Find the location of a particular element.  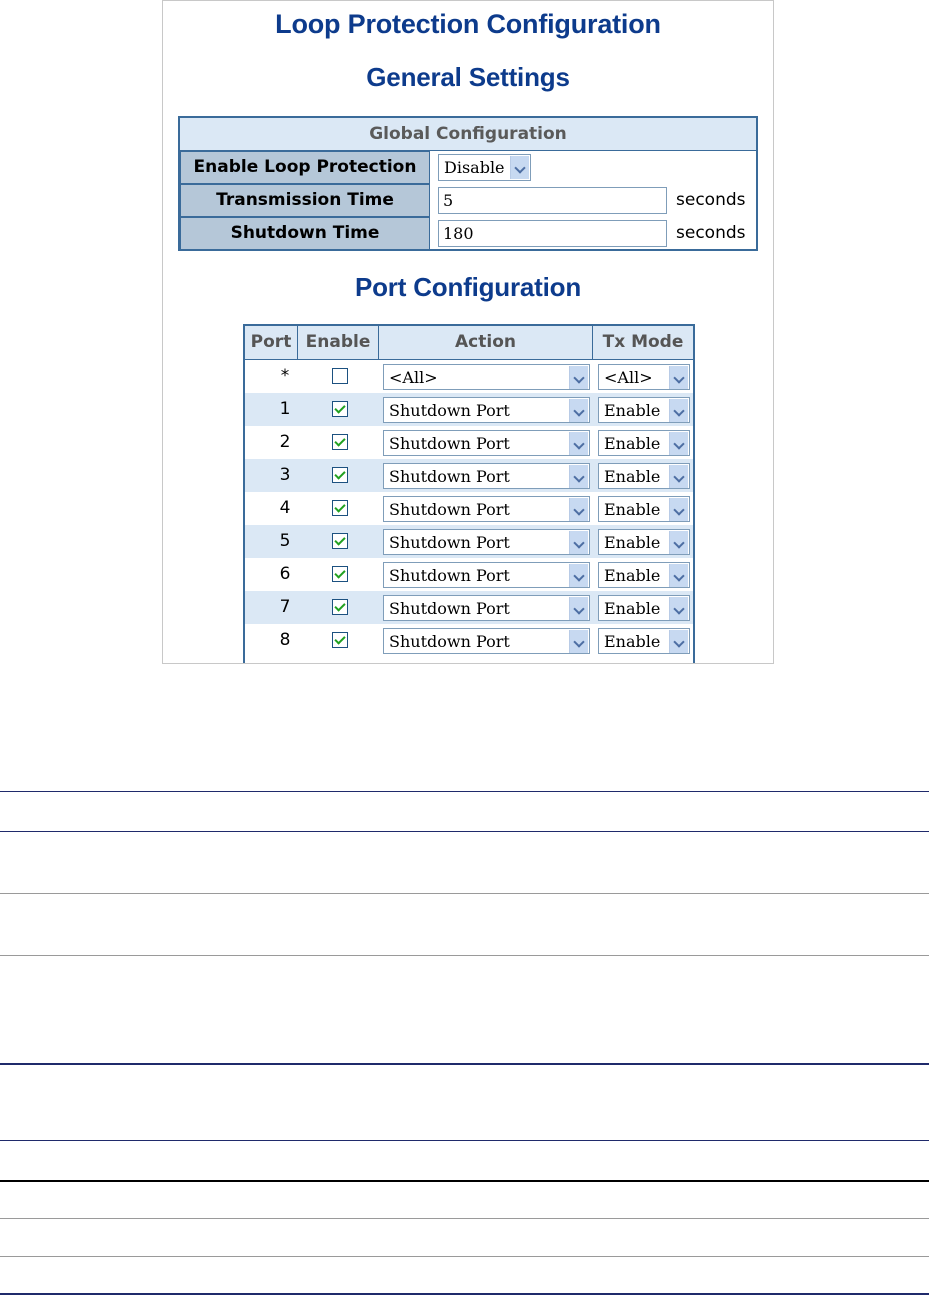

port-number: 6 is located at coordinates (285, 574).